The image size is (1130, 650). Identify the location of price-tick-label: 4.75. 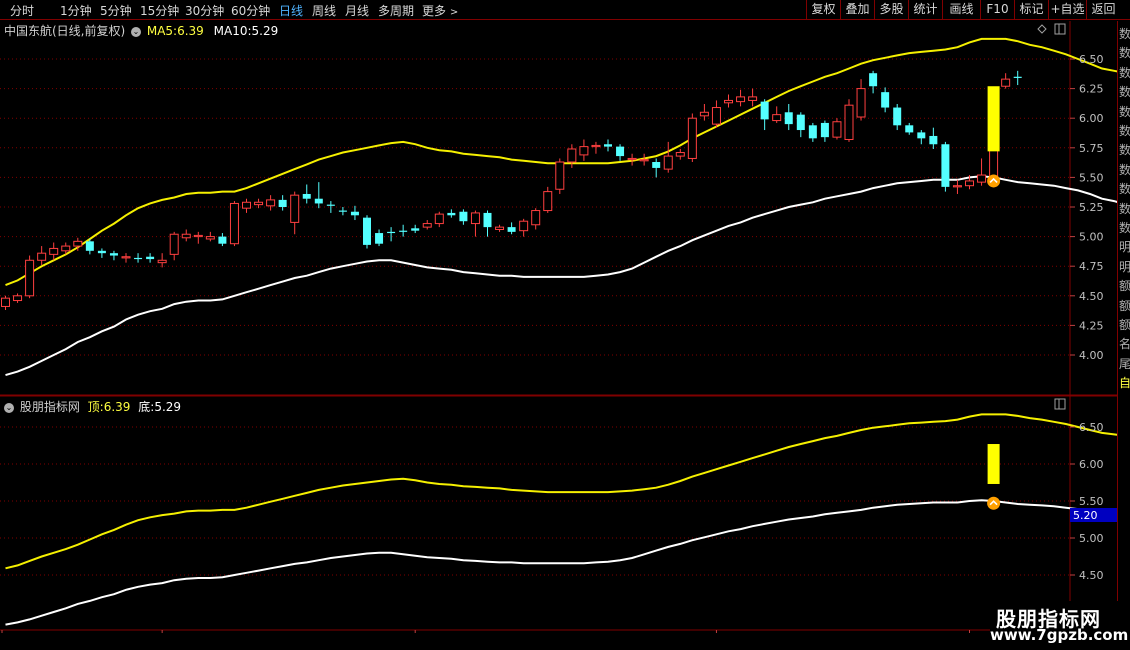
(1091, 266).